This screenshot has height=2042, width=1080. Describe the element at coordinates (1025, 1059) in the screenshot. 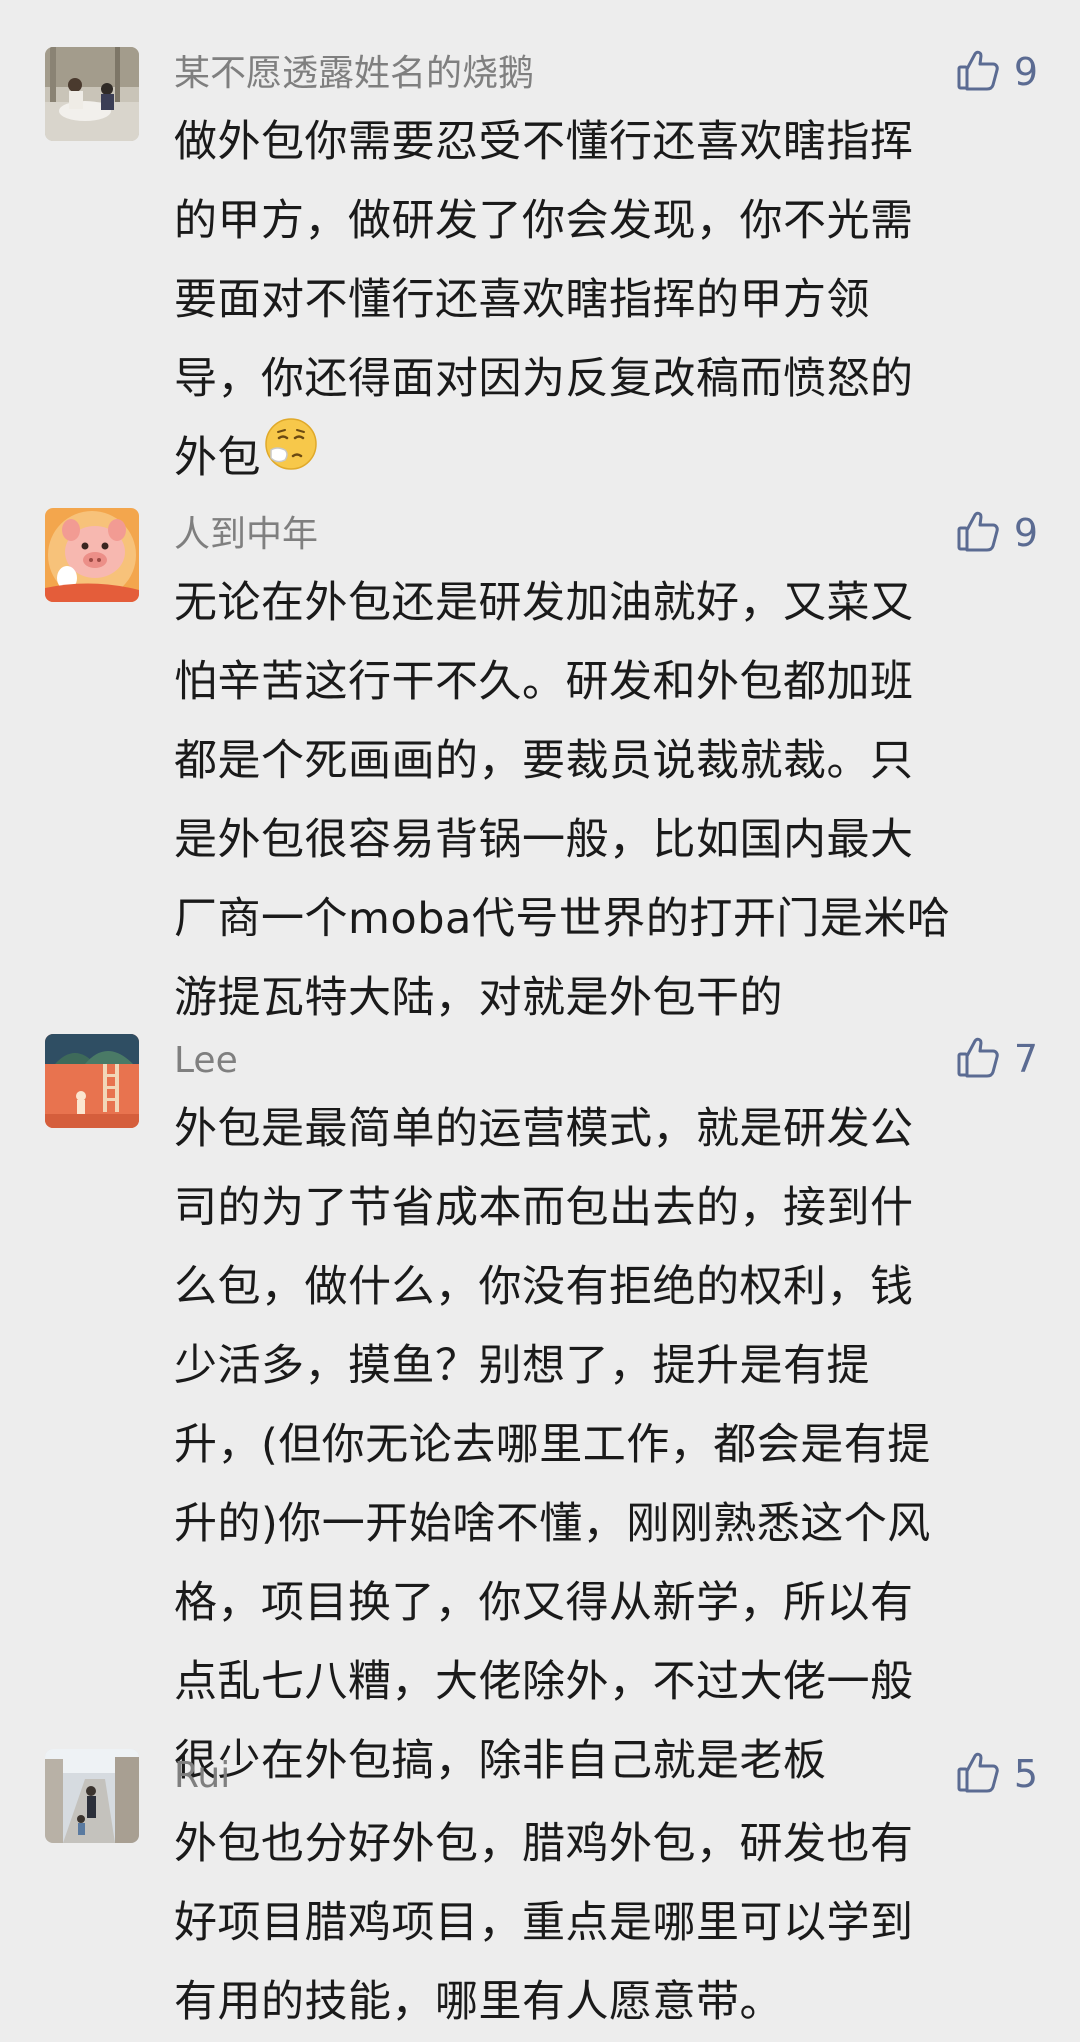

I see `like-count: 7` at that location.